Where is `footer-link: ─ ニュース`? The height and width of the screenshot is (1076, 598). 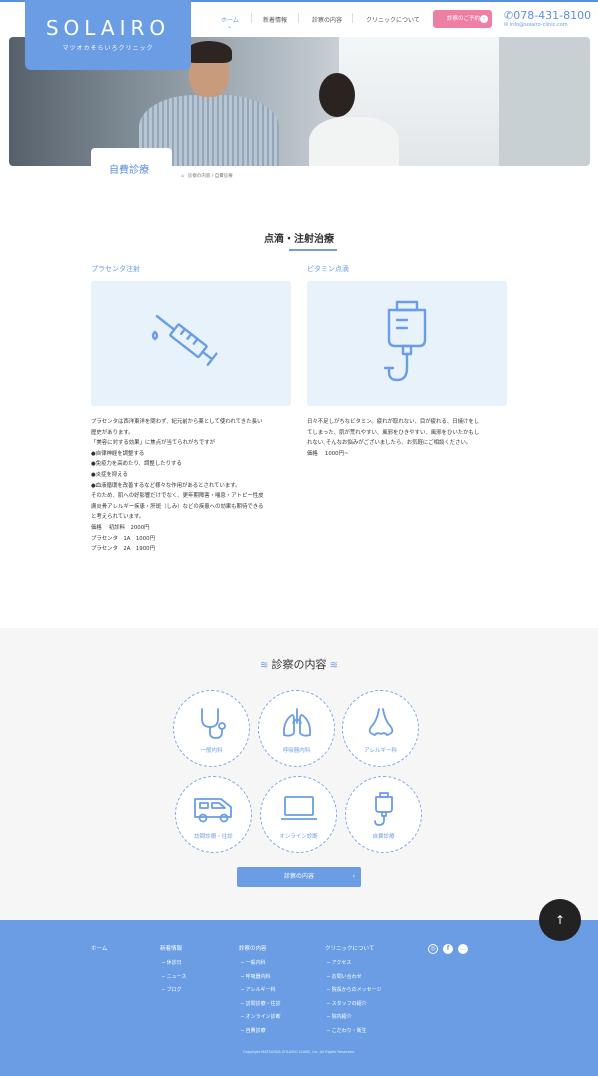 footer-link: ─ ニュース is located at coordinates (173, 980).